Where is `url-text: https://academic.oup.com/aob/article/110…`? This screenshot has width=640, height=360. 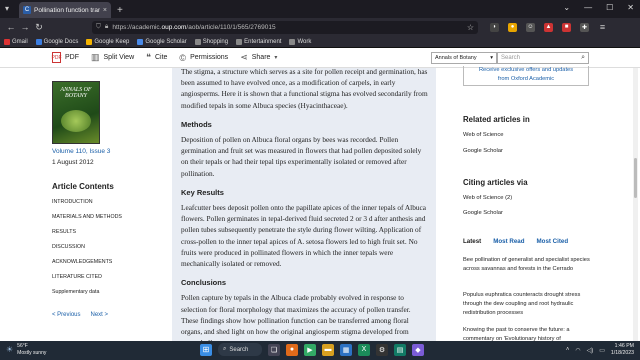
url-text: https://academic.oup.com/aob/article/110… is located at coordinates (194, 27).